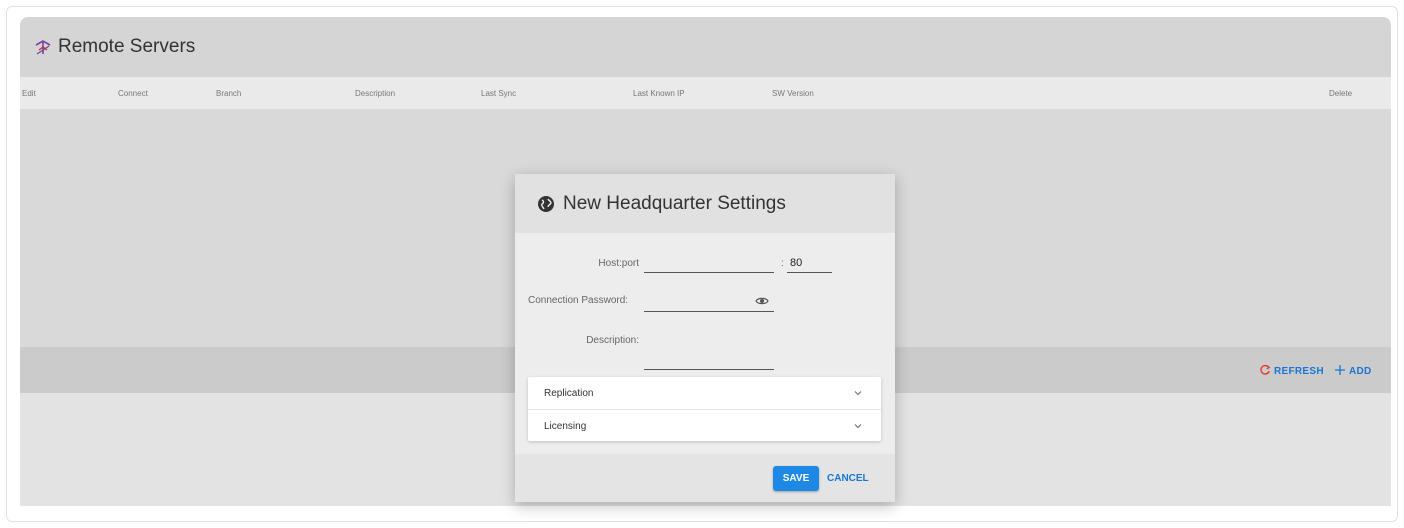  Describe the element at coordinates (1340, 93) in the screenshot. I see `column-header-delete: Delete` at that location.